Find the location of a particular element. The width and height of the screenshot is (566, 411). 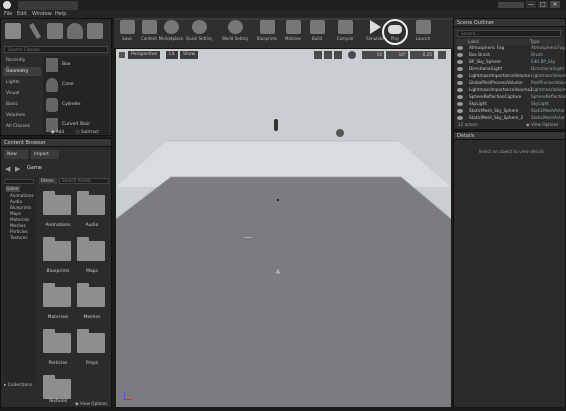

place-mode-icon is located at coordinates (13, 31).